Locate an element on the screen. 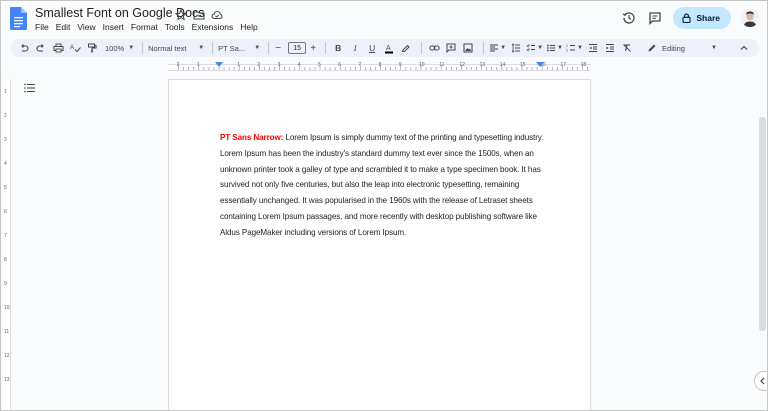 Image resolution: width=768 pixels, height=411 pixels. version-history-icon is located at coordinates (629, 18).